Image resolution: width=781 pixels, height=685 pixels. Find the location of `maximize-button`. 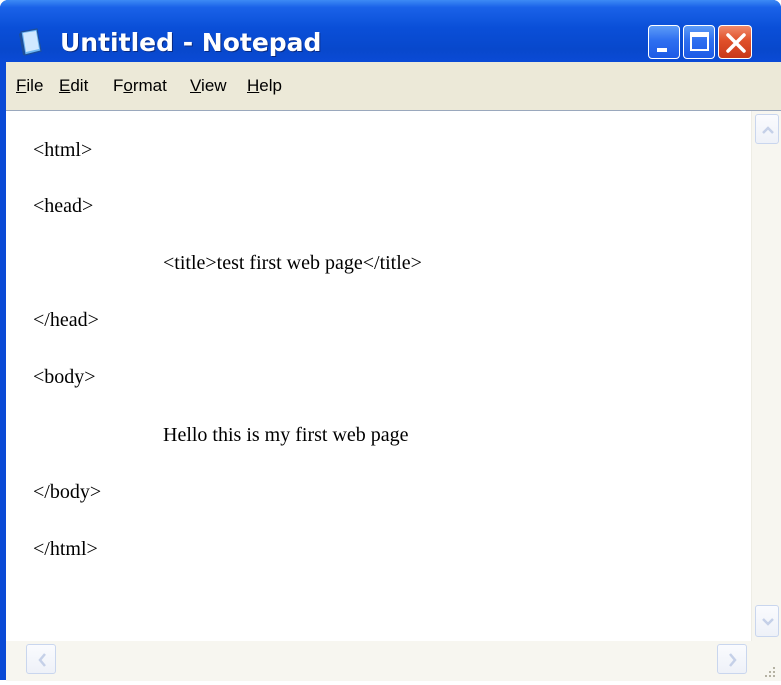

maximize-button is located at coordinates (699, 42).